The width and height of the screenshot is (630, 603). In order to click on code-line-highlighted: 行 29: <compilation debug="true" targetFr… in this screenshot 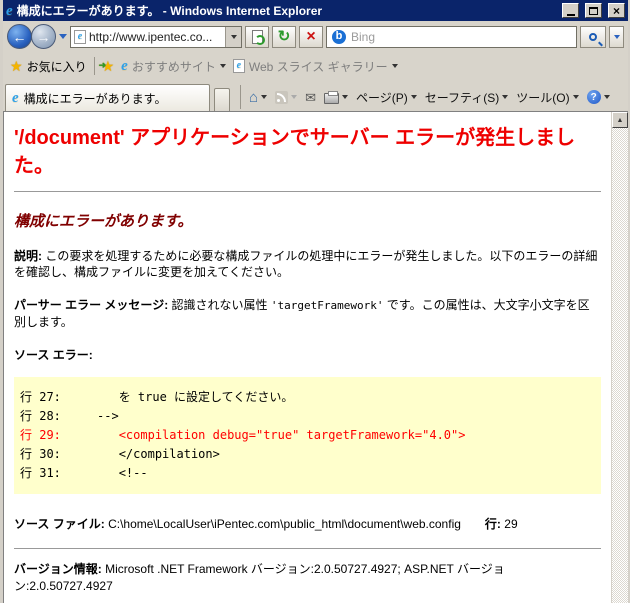, I will do `click(243, 435)`.